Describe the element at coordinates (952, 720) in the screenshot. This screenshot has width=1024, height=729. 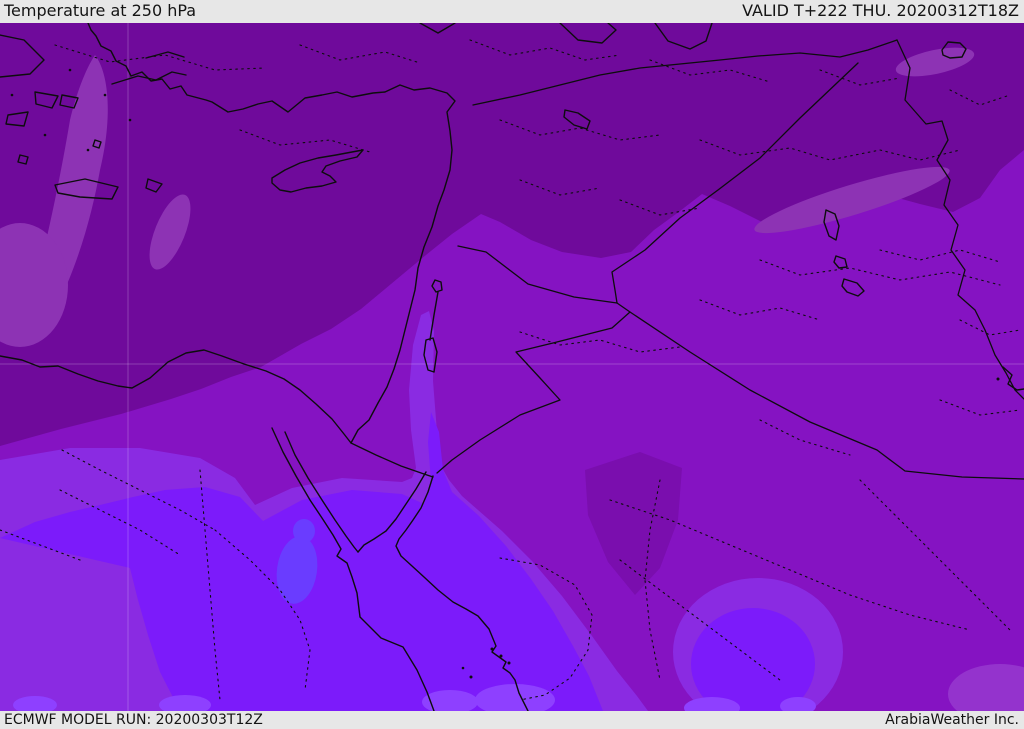
I see `brand-label: ArabiaWeather Inc.` at that location.